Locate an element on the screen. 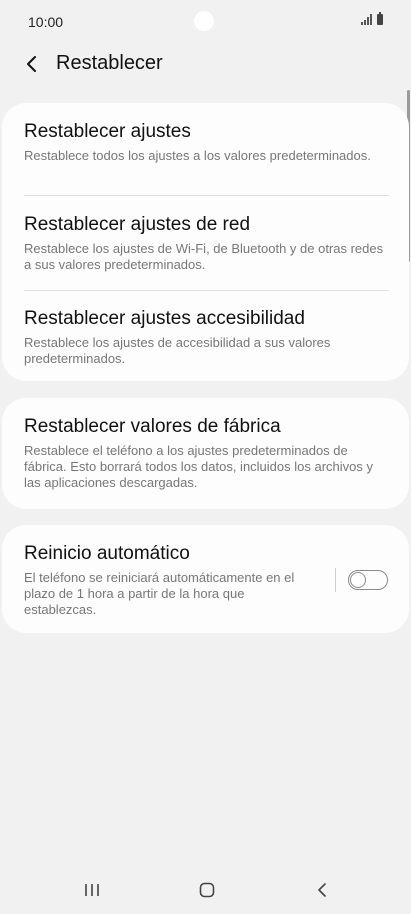 This screenshot has width=411, height=914. home-button is located at coordinates (207, 890).